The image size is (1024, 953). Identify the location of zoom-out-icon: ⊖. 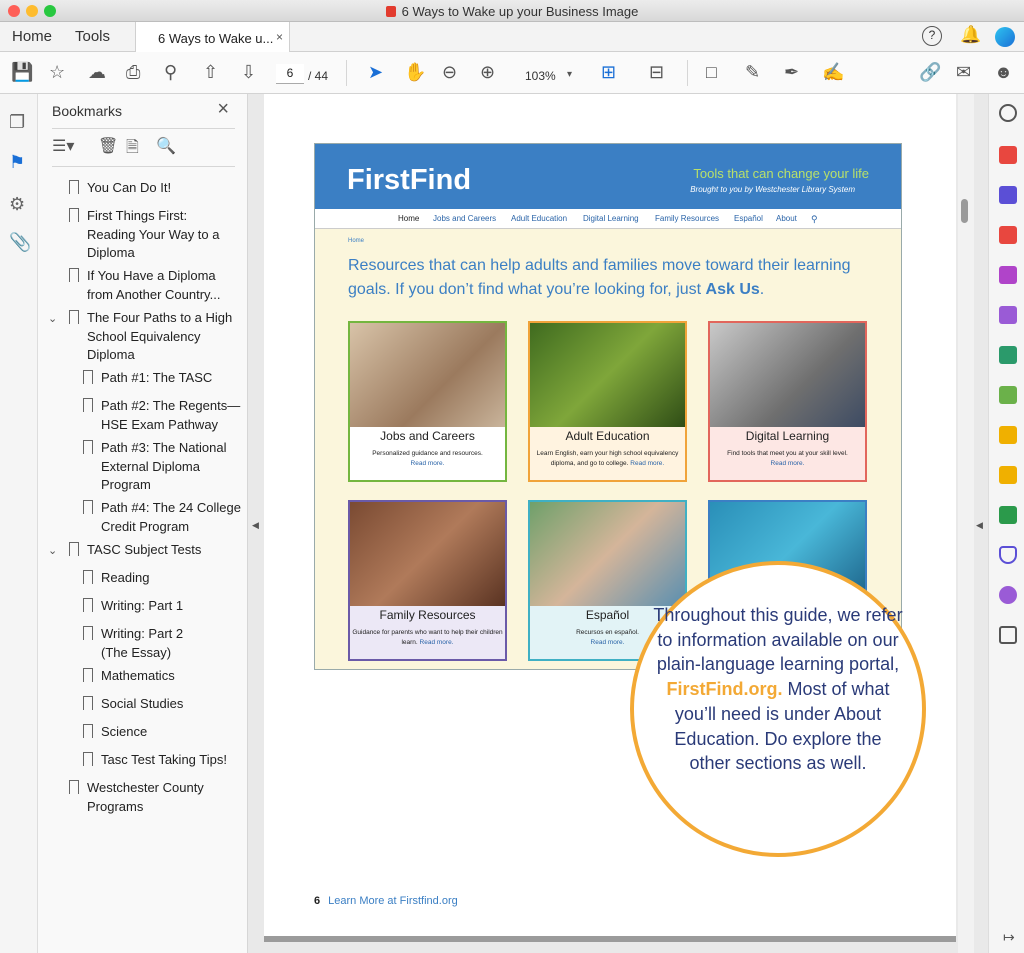
(449, 72).